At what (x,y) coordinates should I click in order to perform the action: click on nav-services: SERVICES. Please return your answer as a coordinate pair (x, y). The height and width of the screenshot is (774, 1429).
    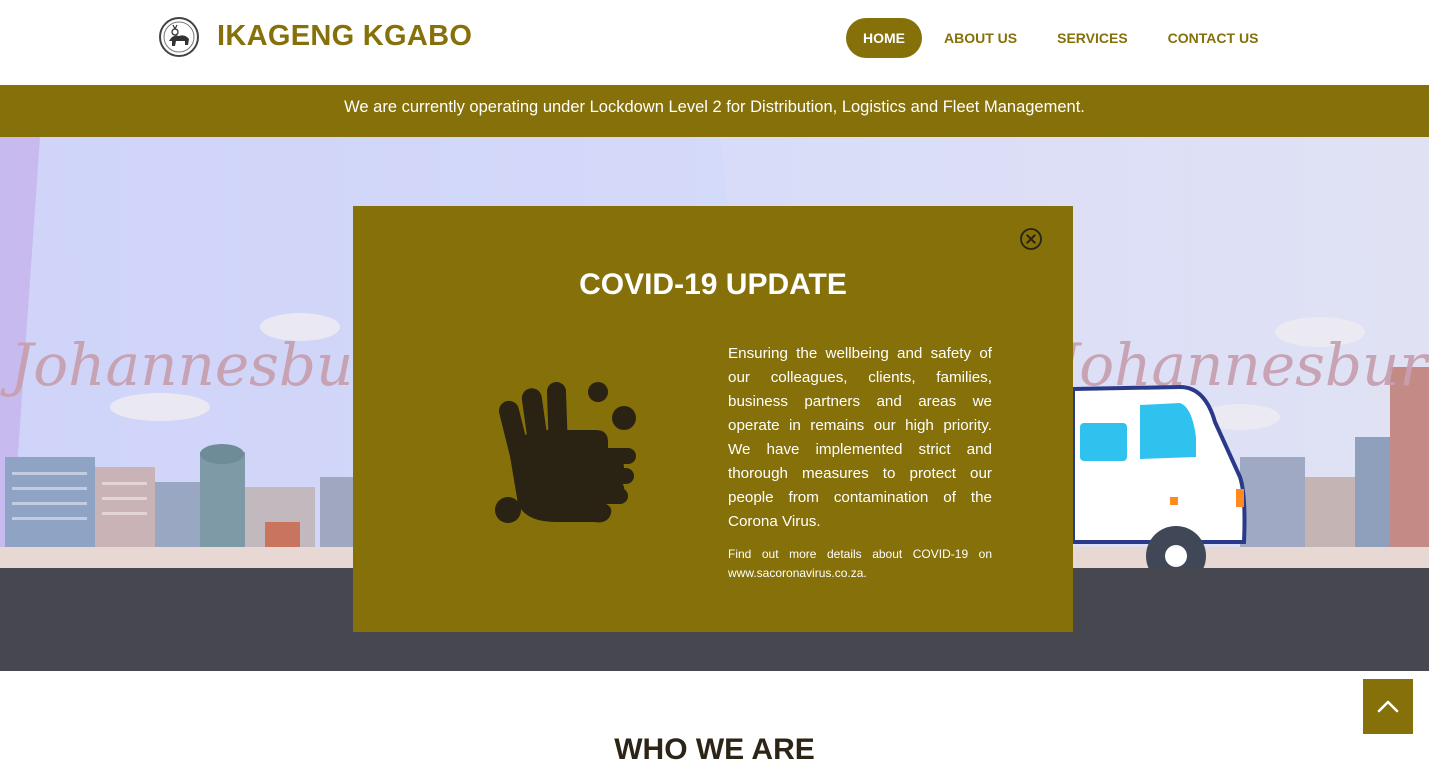
    Looking at the image, I should click on (1092, 38).